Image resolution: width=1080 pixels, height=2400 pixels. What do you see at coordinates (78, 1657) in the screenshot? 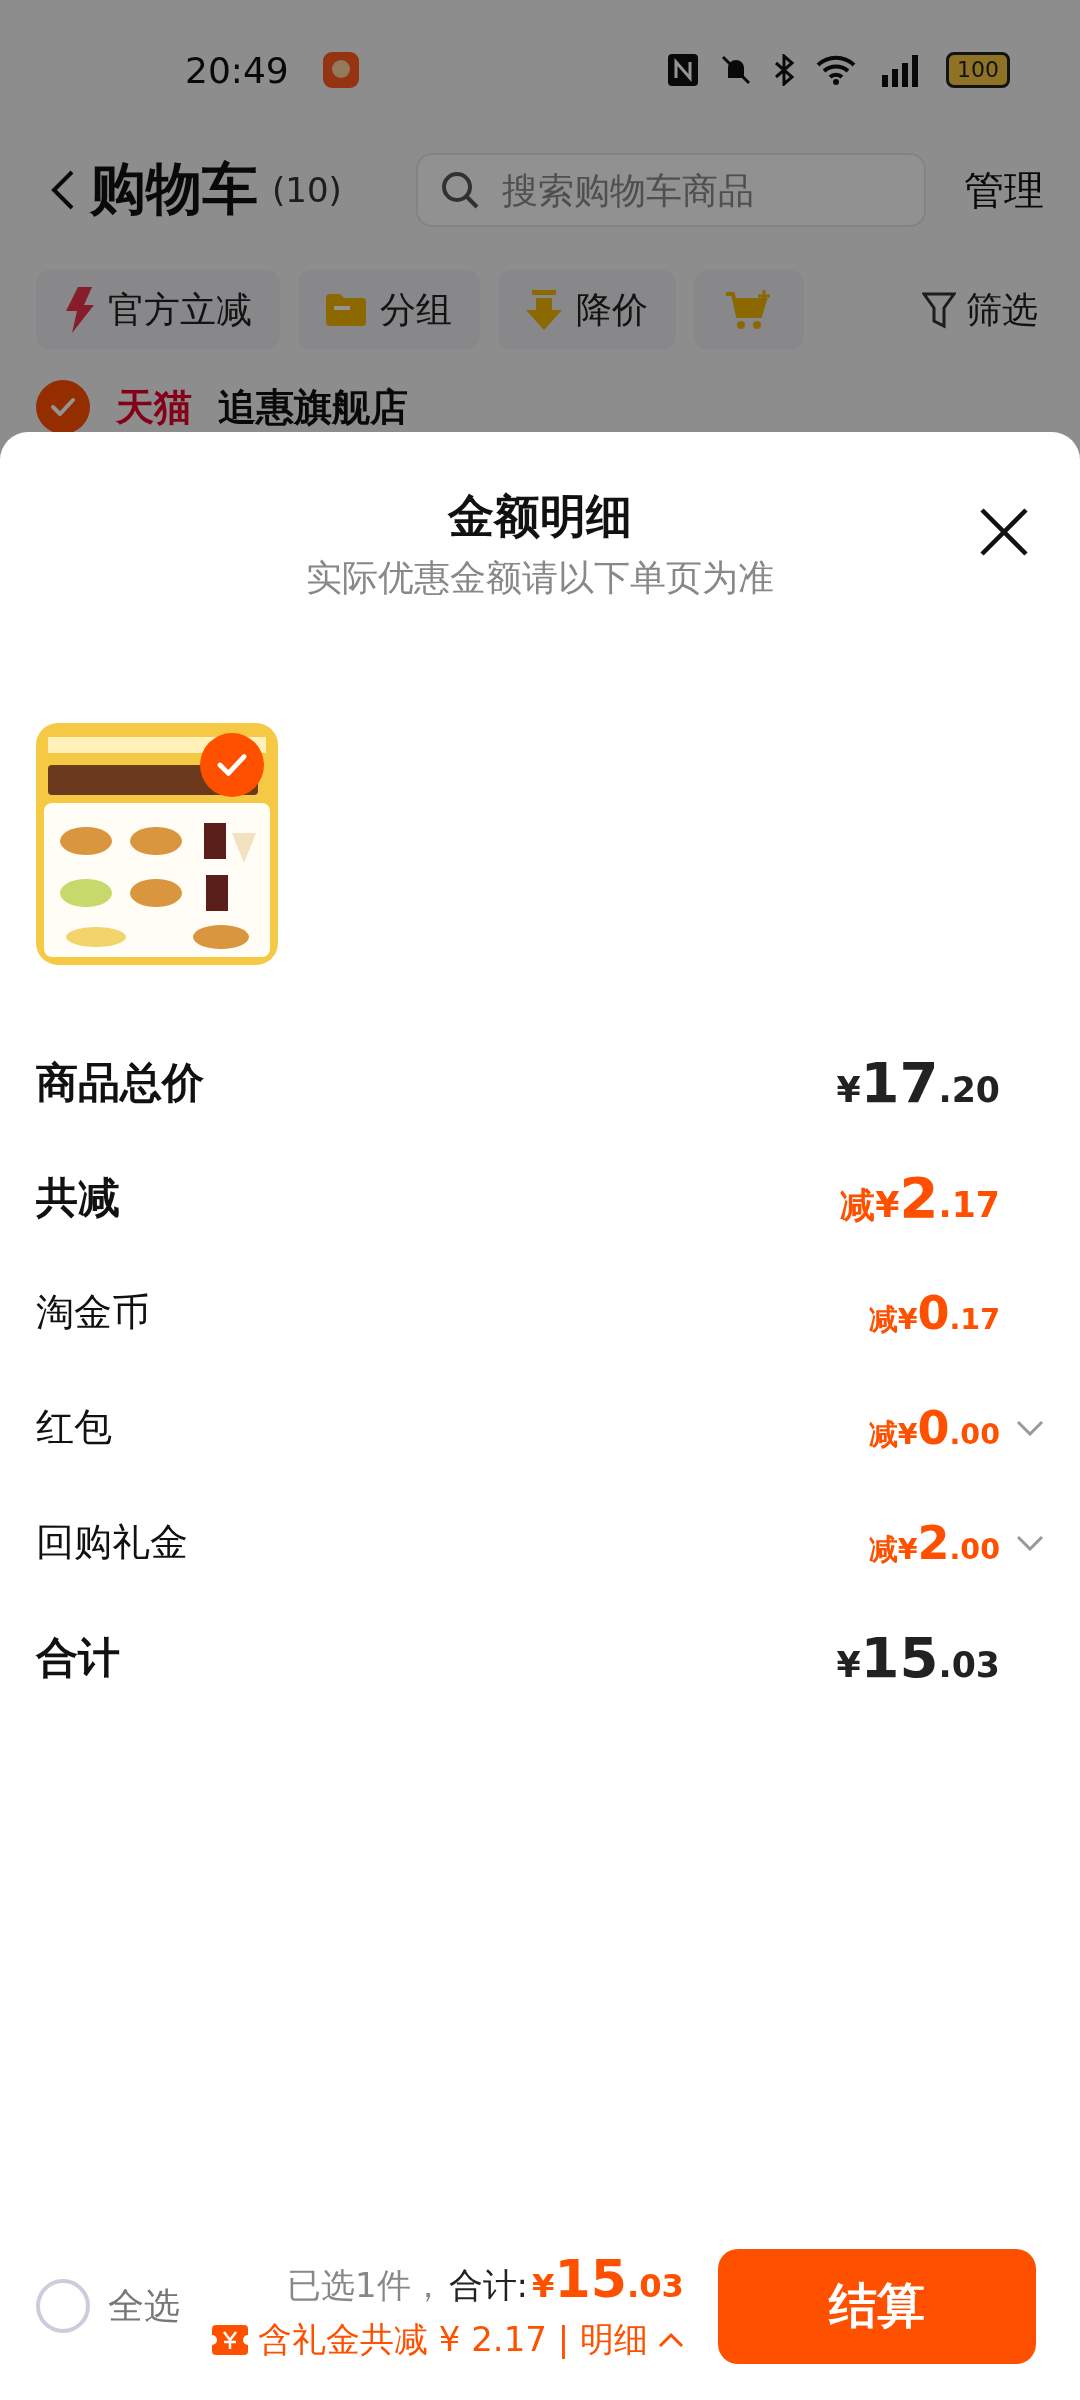
I see `amount-label: 合计` at bounding box center [78, 1657].